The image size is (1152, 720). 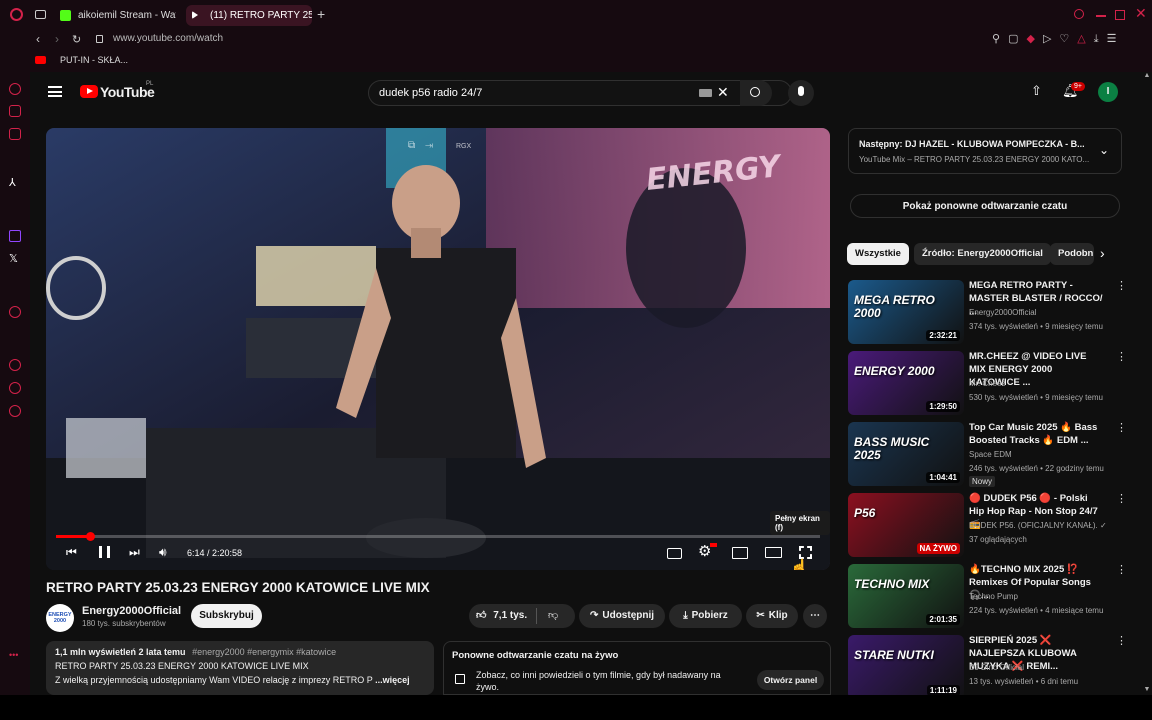 What do you see at coordinates (982, 254) in the screenshot?
I see `filter-chip-source: Źródło: Energy2000Official` at bounding box center [982, 254].